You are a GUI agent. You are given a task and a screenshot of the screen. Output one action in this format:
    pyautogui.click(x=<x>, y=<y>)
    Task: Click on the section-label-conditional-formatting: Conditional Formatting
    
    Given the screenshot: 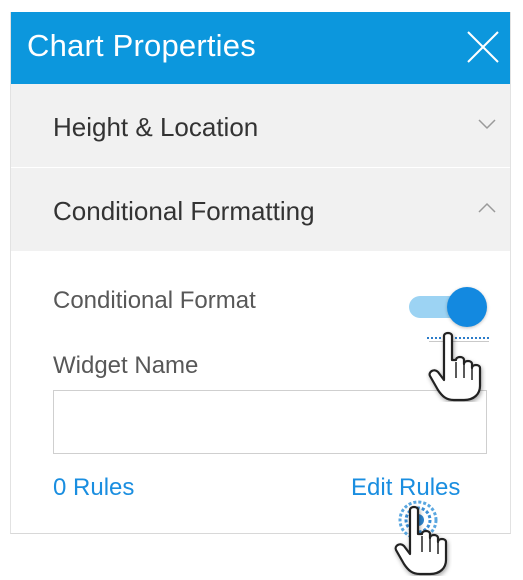 What is the action you would take?
    pyautogui.click(x=184, y=211)
    